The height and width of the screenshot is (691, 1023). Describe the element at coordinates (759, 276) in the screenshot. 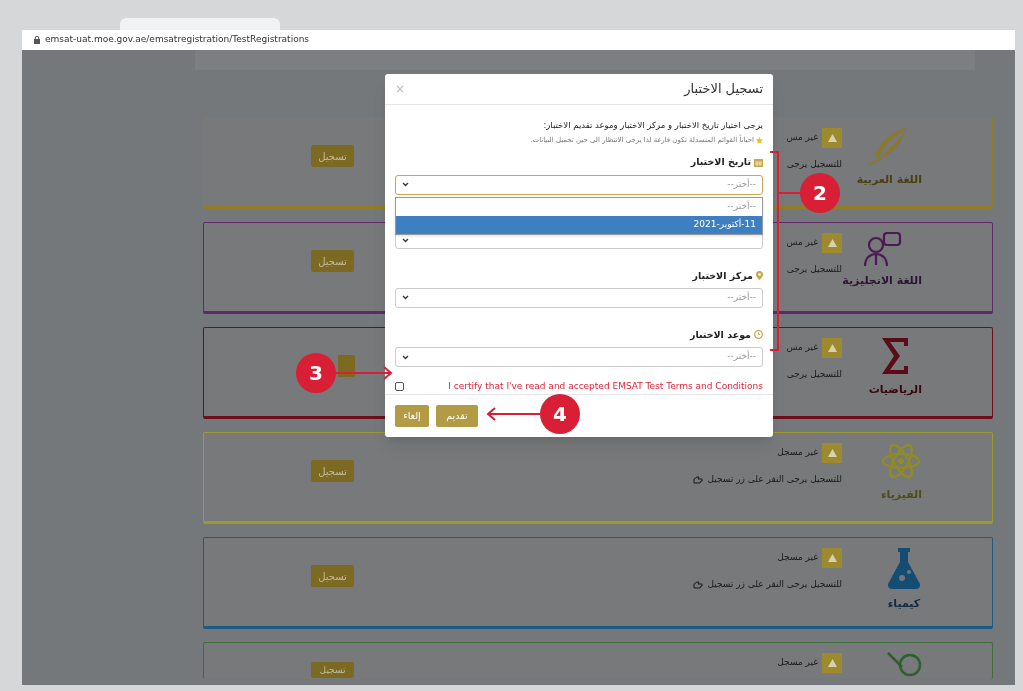

I see `map-pin-icon` at that location.